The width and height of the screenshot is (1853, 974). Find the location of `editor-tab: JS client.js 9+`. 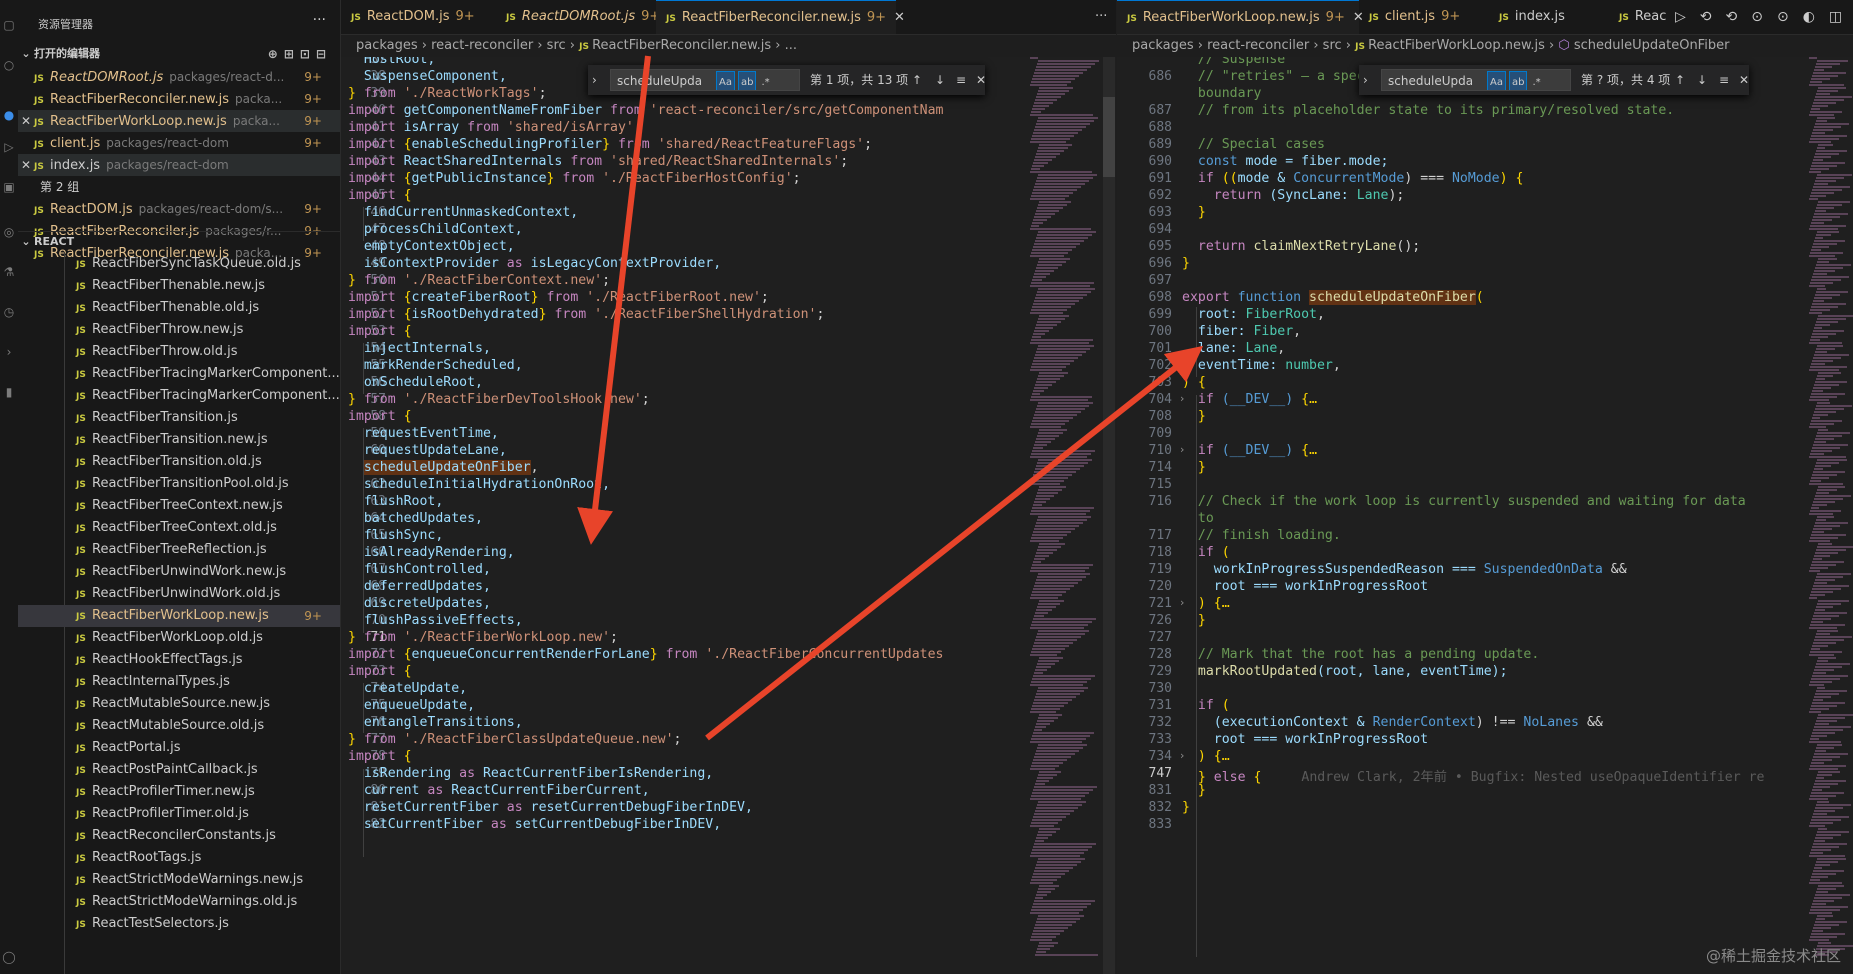

editor-tab: JS client.js 9+ is located at coordinates (1424, 17).